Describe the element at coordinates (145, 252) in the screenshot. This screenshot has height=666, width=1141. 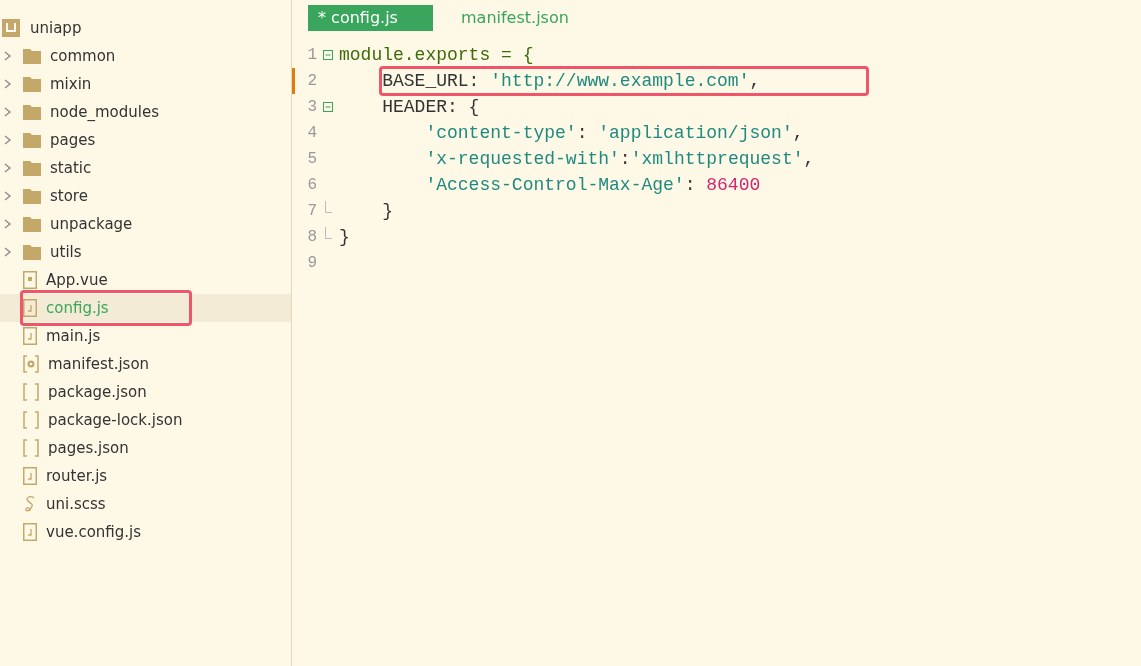
I see `file-tree-item: utils` at that location.